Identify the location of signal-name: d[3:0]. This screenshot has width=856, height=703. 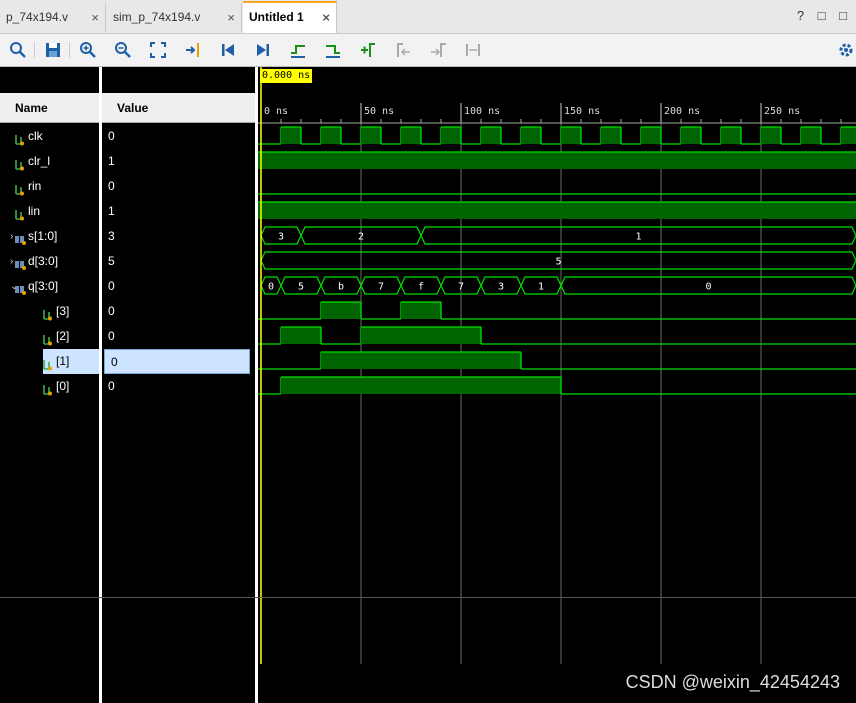
(43, 261).